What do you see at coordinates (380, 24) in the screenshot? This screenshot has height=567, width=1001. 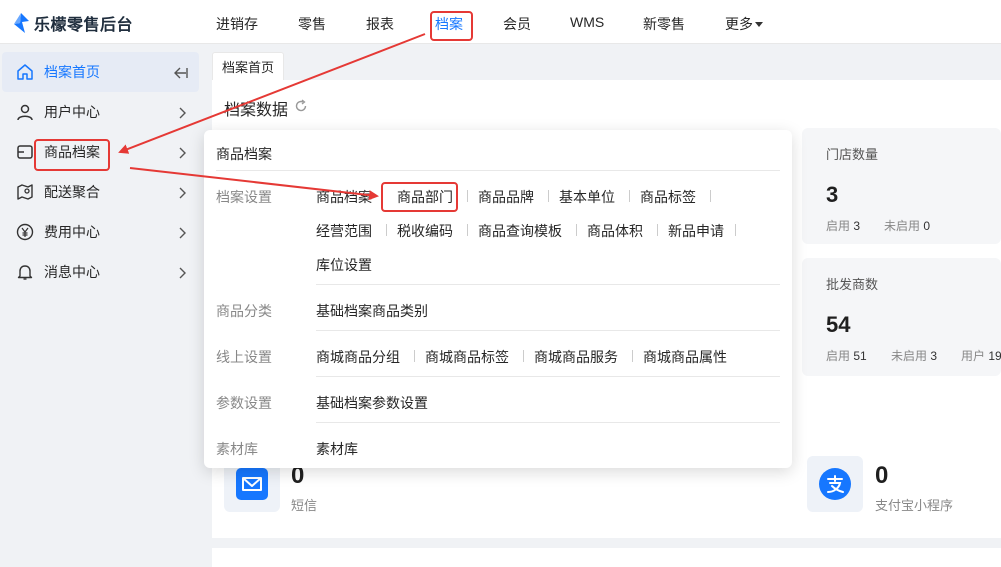 I see `nav-reports: 报表` at bounding box center [380, 24].